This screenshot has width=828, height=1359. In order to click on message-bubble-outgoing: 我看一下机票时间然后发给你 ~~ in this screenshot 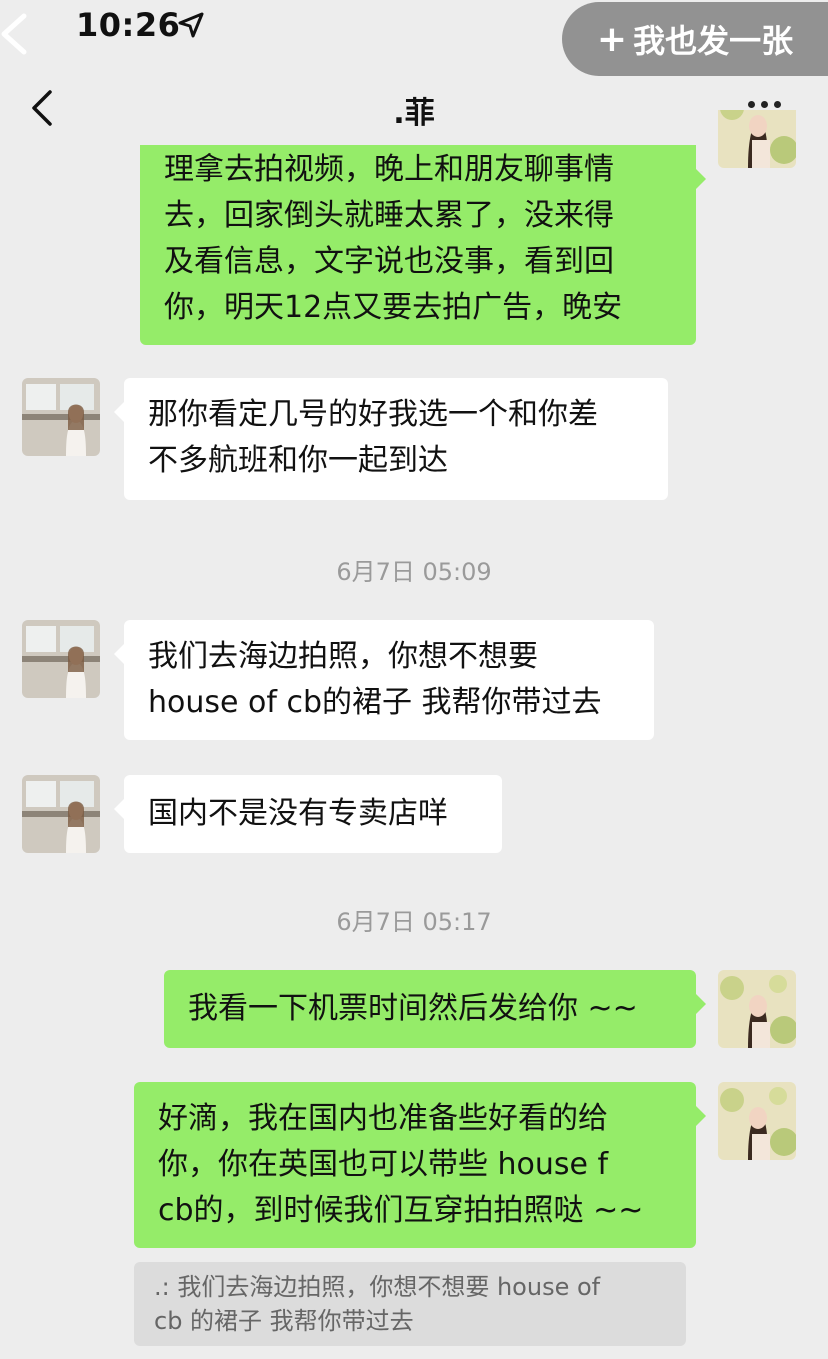, I will do `click(435, 1009)`.